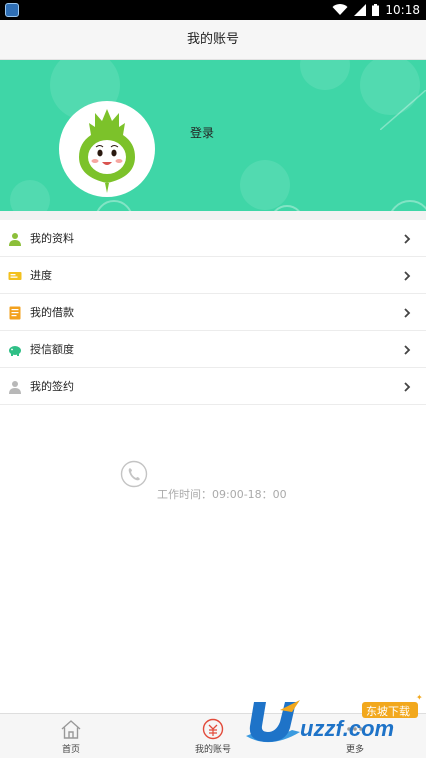 This screenshot has width=426, height=759. What do you see at coordinates (70, 750) in the screenshot?
I see `tab-label: 首页` at bounding box center [70, 750].